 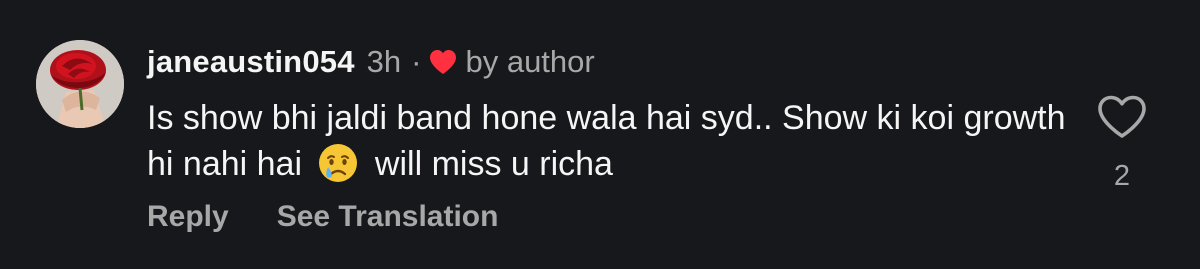 What do you see at coordinates (1122, 117) in the screenshot?
I see `like-heart-icon` at bounding box center [1122, 117].